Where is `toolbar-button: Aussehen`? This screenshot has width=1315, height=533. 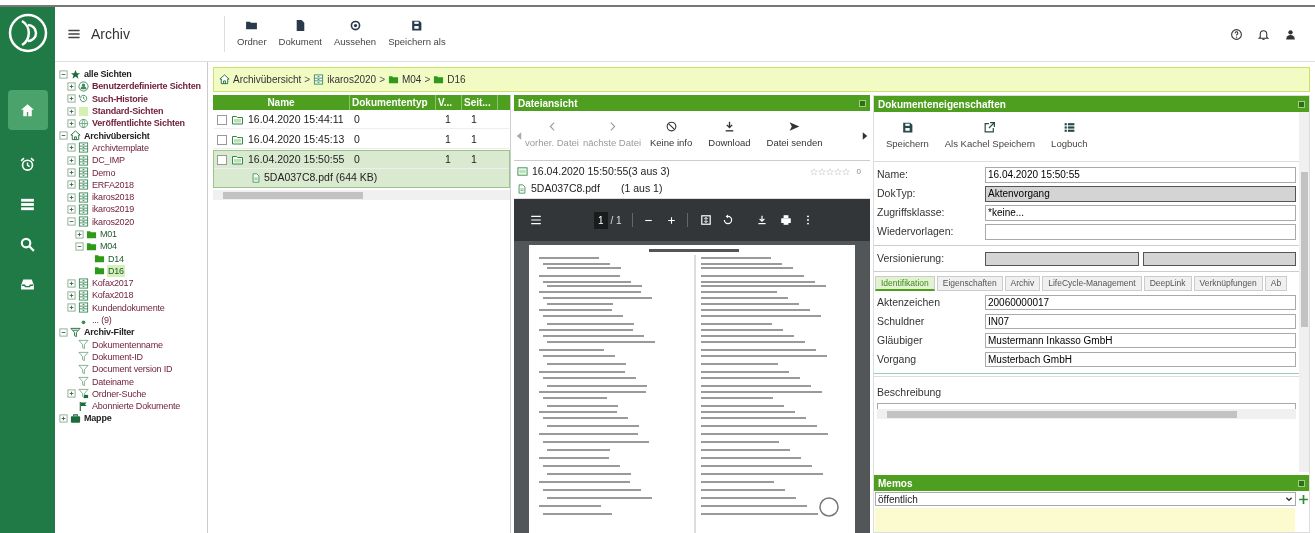 toolbar-button: Aussehen is located at coordinates (355, 34).